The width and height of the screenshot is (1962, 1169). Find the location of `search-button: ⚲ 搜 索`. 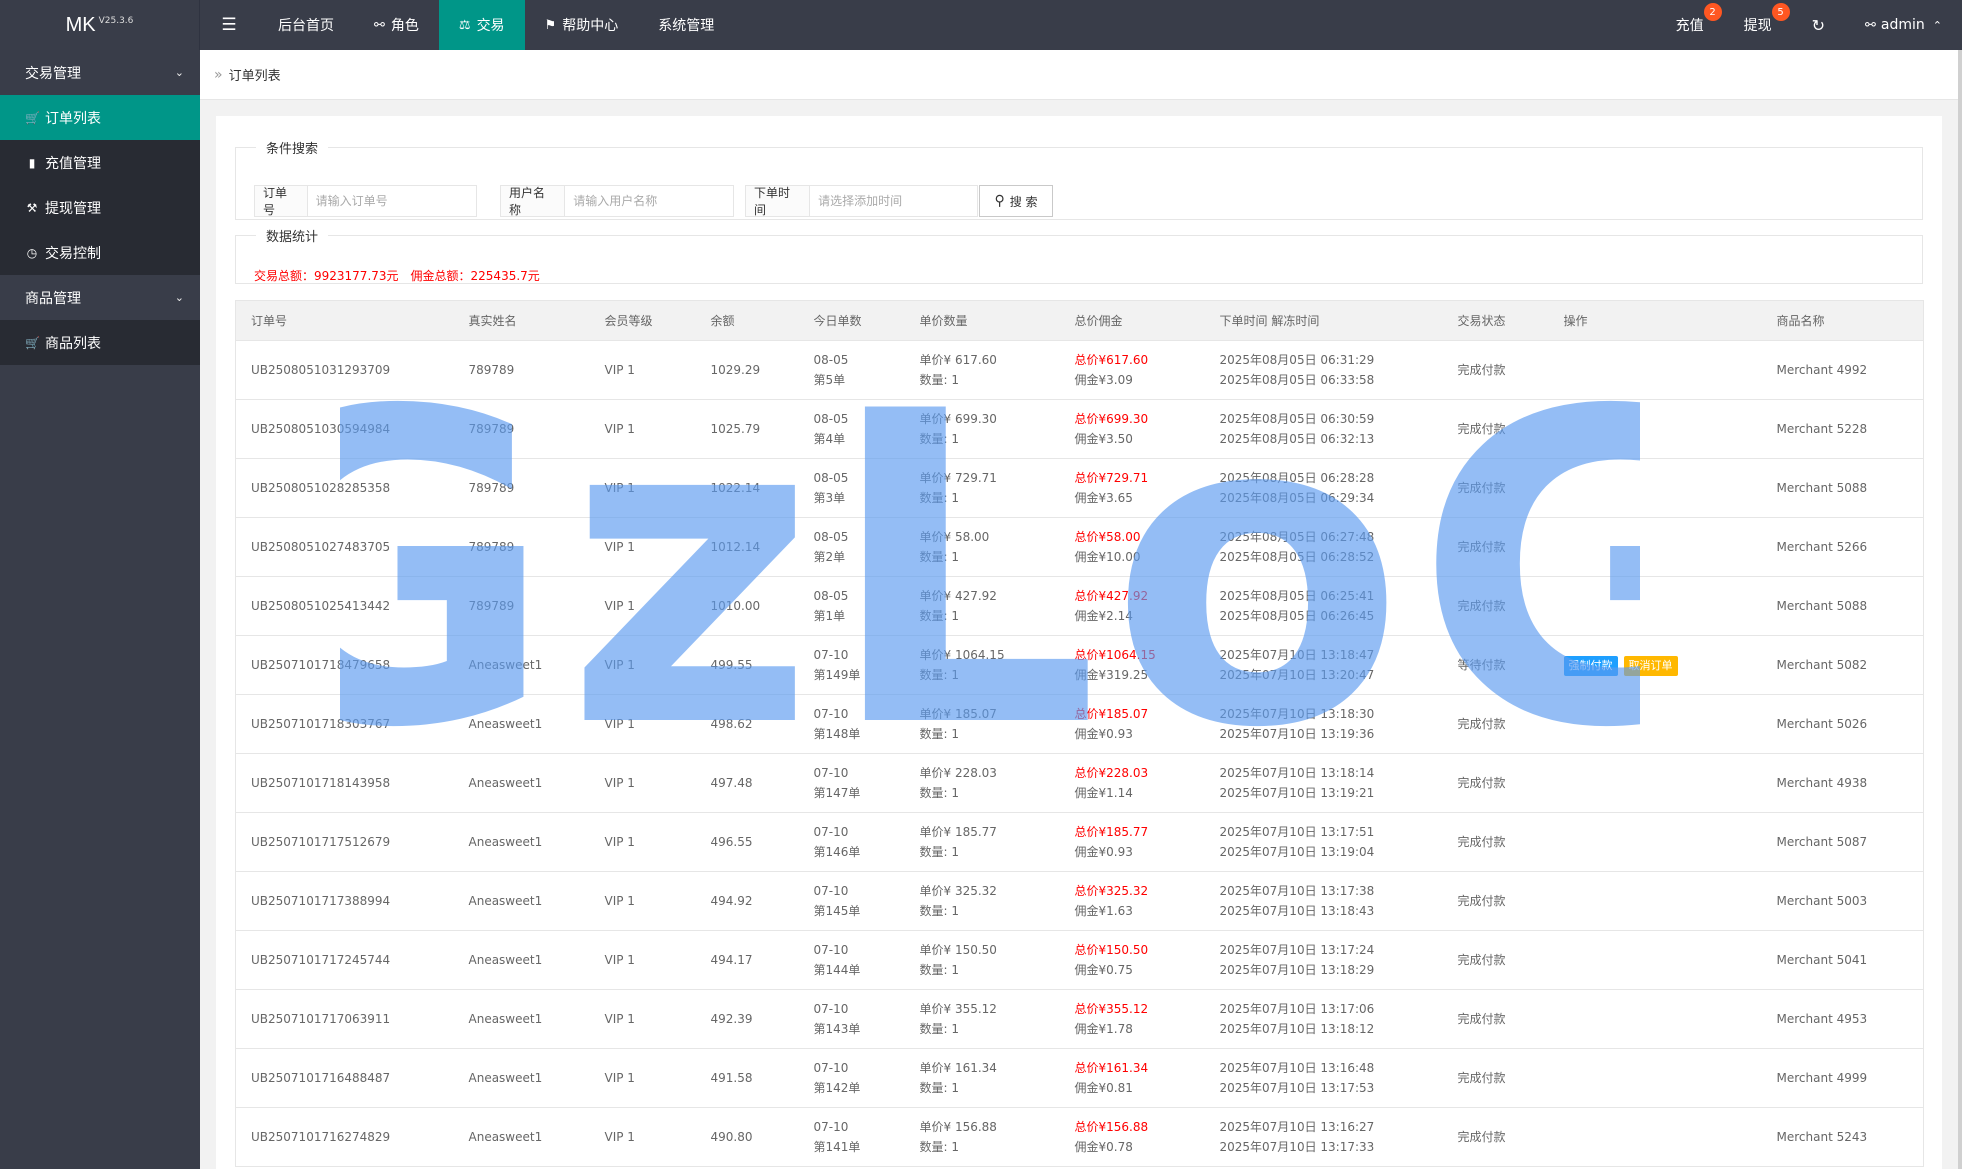

search-button: ⚲ 搜 索 is located at coordinates (1016, 201).